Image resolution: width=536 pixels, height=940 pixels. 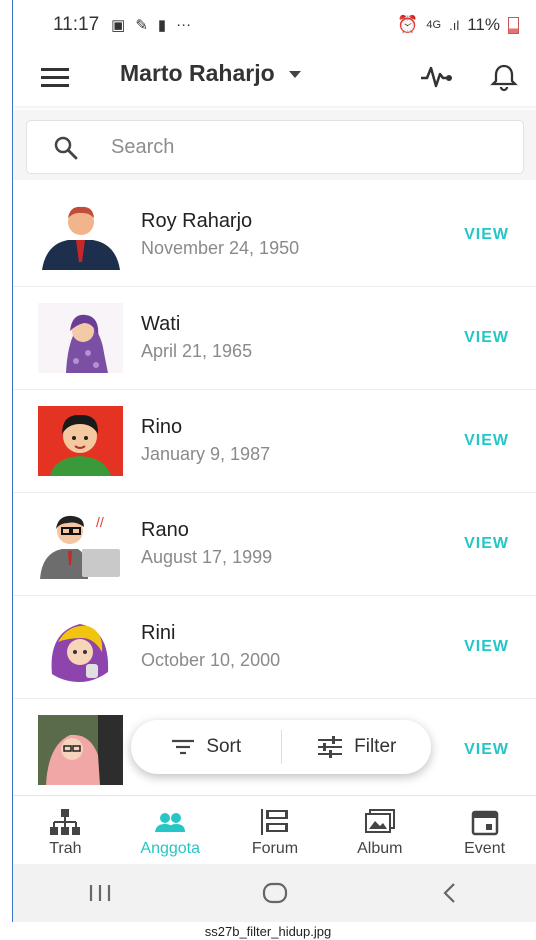 I want to click on member-name: Wati, so click(x=161, y=324).